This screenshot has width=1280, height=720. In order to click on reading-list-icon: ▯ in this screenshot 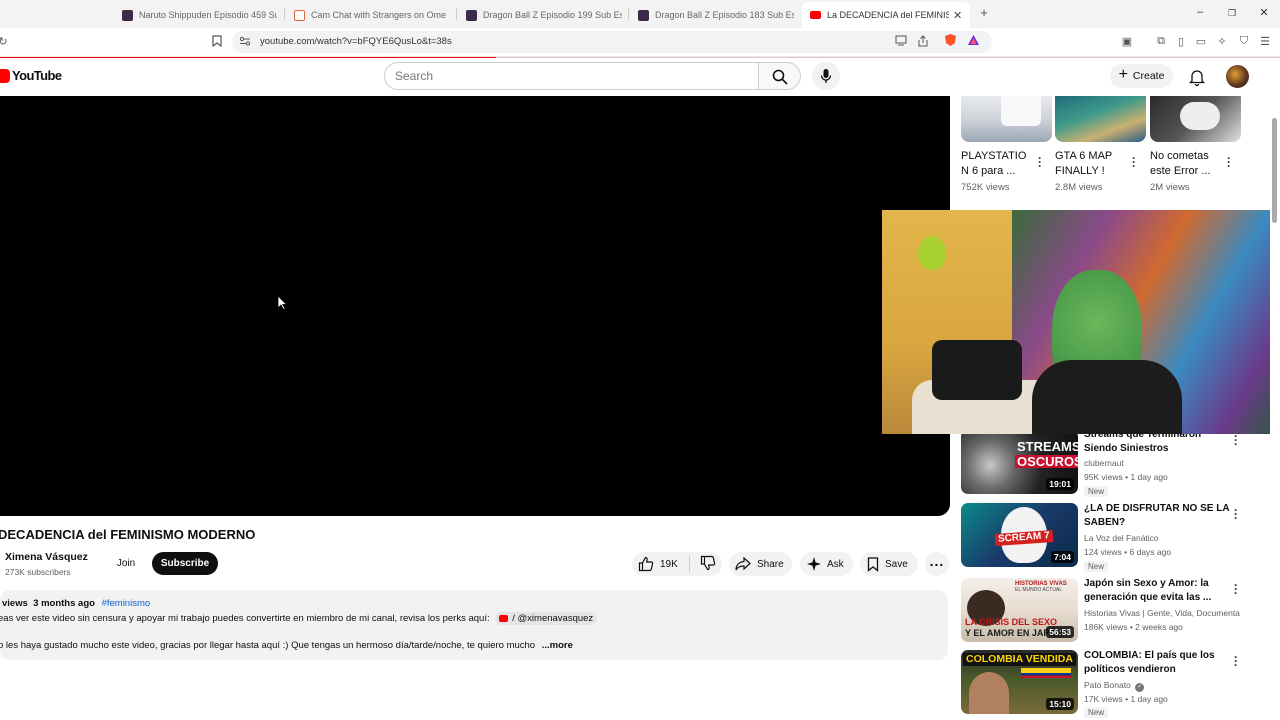, I will do `click(1181, 41)`.